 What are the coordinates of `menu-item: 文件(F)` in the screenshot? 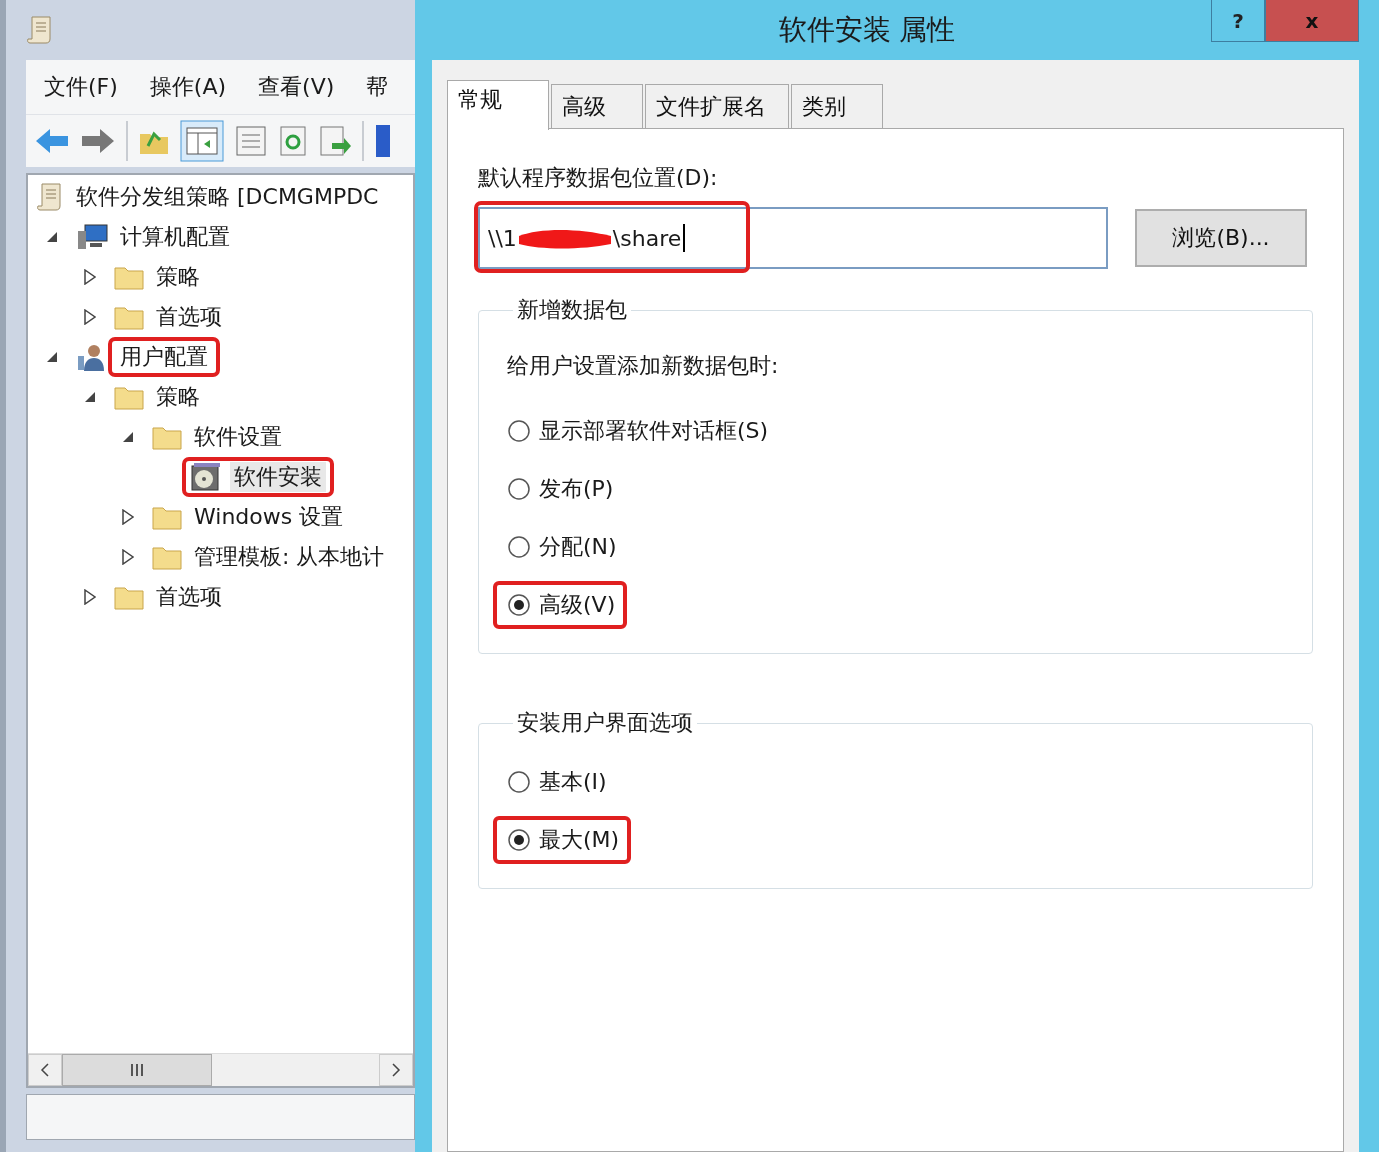 It's located at (81, 87).